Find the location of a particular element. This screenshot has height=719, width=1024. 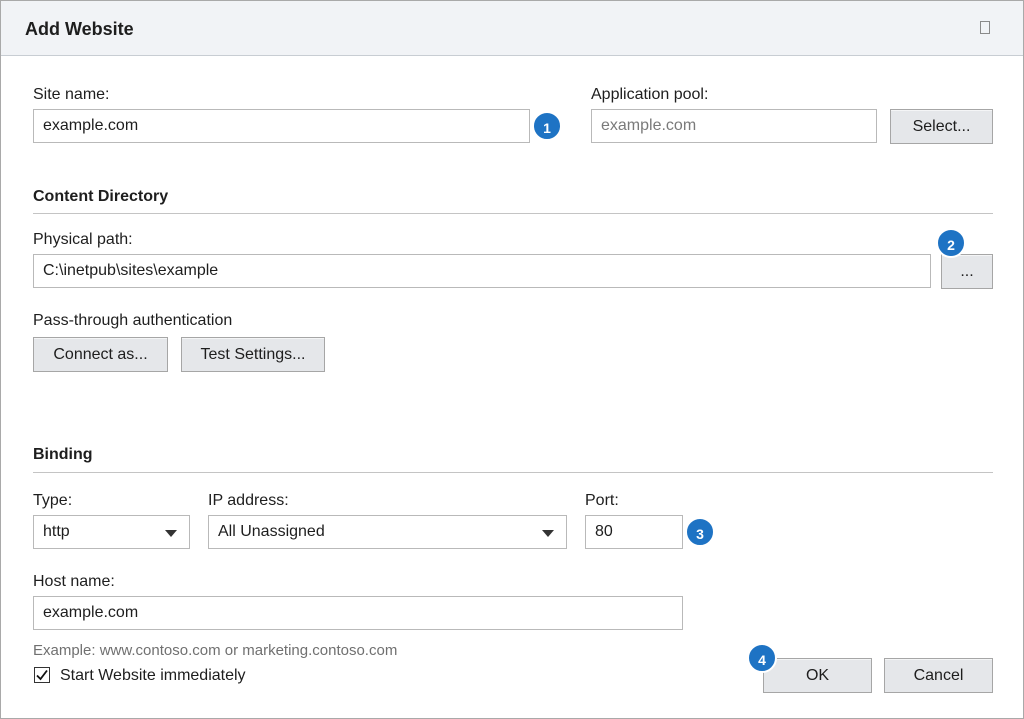

application-pool-field: example.com is located at coordinates (734, 126).